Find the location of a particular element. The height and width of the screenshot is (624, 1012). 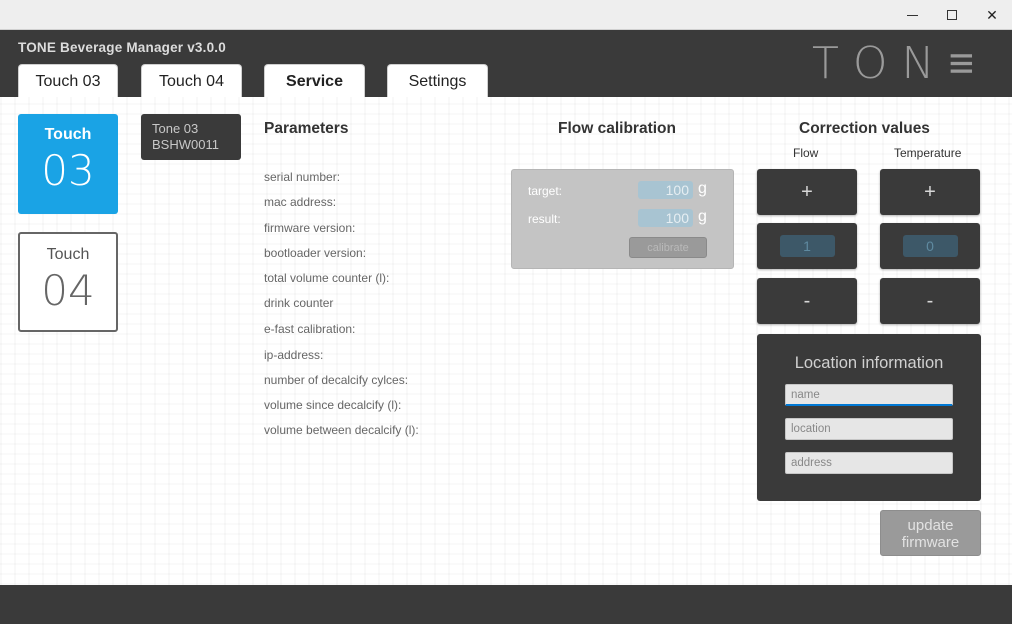

close-button: ✕ is located at coordinates (992, 15).